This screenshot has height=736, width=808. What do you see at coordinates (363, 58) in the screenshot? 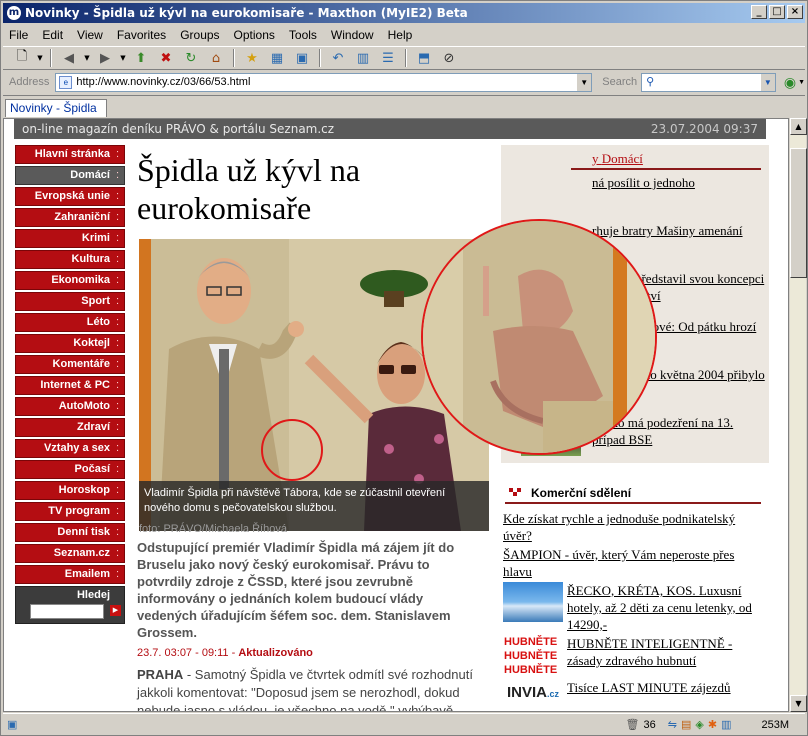
I see `sidebar-icon: ▥` at bounding box center [363, 58].